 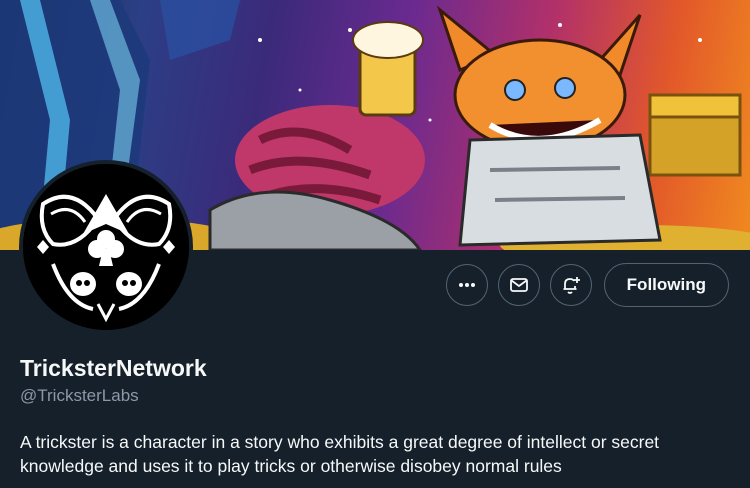 I want to click on bell-plus-icon, so click(x=571, y=285).